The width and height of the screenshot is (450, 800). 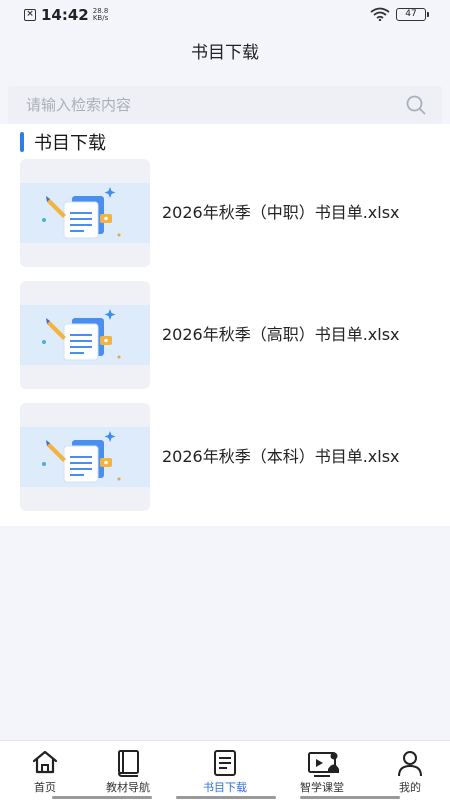 I want to click on network-speed: 28.8 KB/s, so click(x=101, y=15).